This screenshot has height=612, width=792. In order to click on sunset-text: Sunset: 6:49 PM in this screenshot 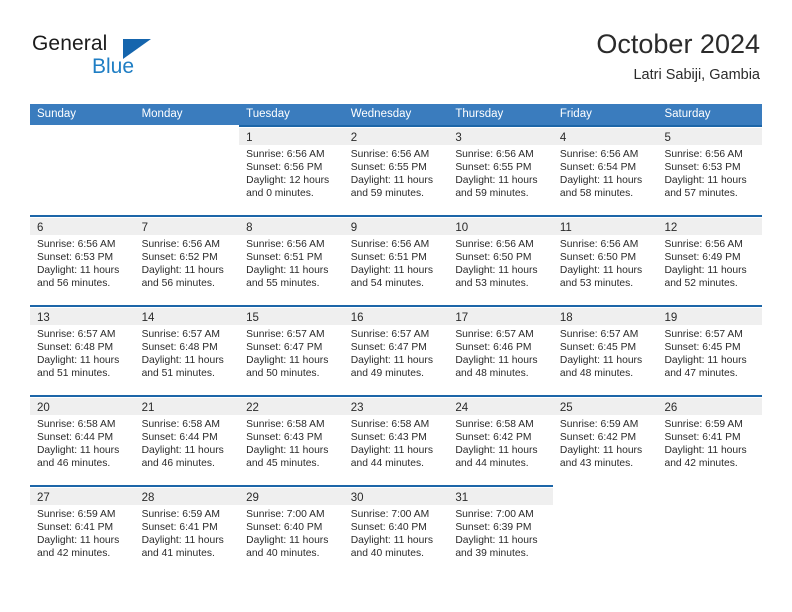, I will do `click(702, 258)`.